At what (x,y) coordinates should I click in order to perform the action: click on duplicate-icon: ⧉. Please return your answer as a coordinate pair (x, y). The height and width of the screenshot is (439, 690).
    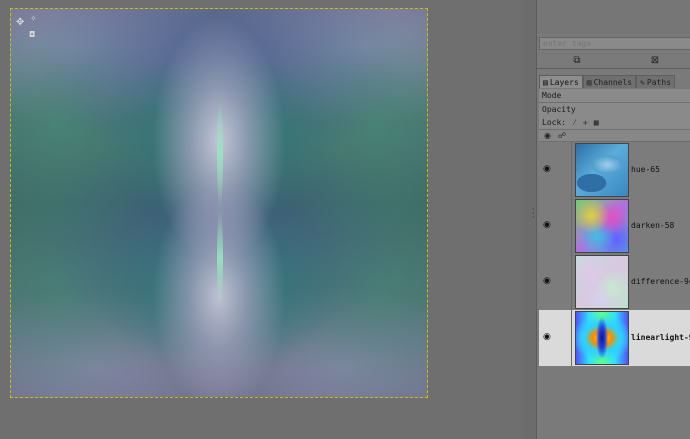
    Looking at the image, I should click on (577, 61).